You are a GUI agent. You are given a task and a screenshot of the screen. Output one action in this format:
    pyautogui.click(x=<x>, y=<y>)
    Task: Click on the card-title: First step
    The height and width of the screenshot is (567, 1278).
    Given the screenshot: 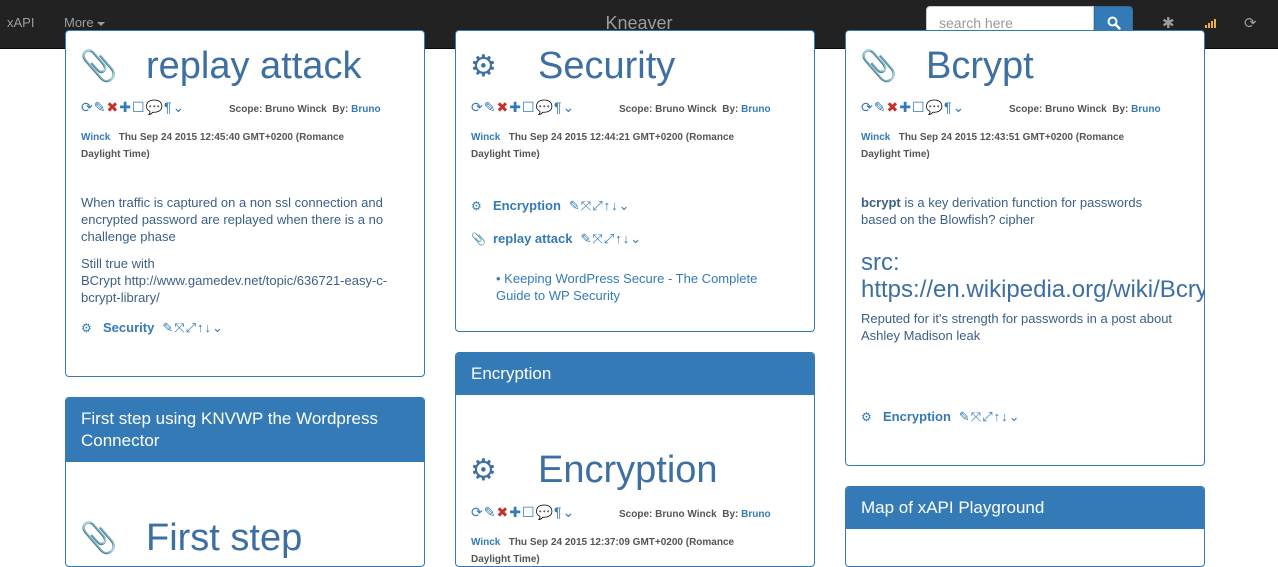 What is the action you would take?
    pyautogui.click(x=224, y=538)
    